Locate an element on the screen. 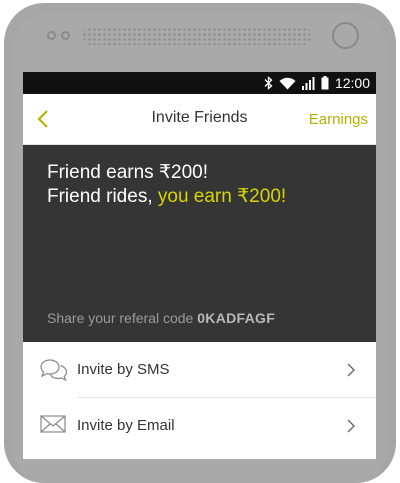  referral-code: 0KADFAGF is located at coordinates (236, 318).